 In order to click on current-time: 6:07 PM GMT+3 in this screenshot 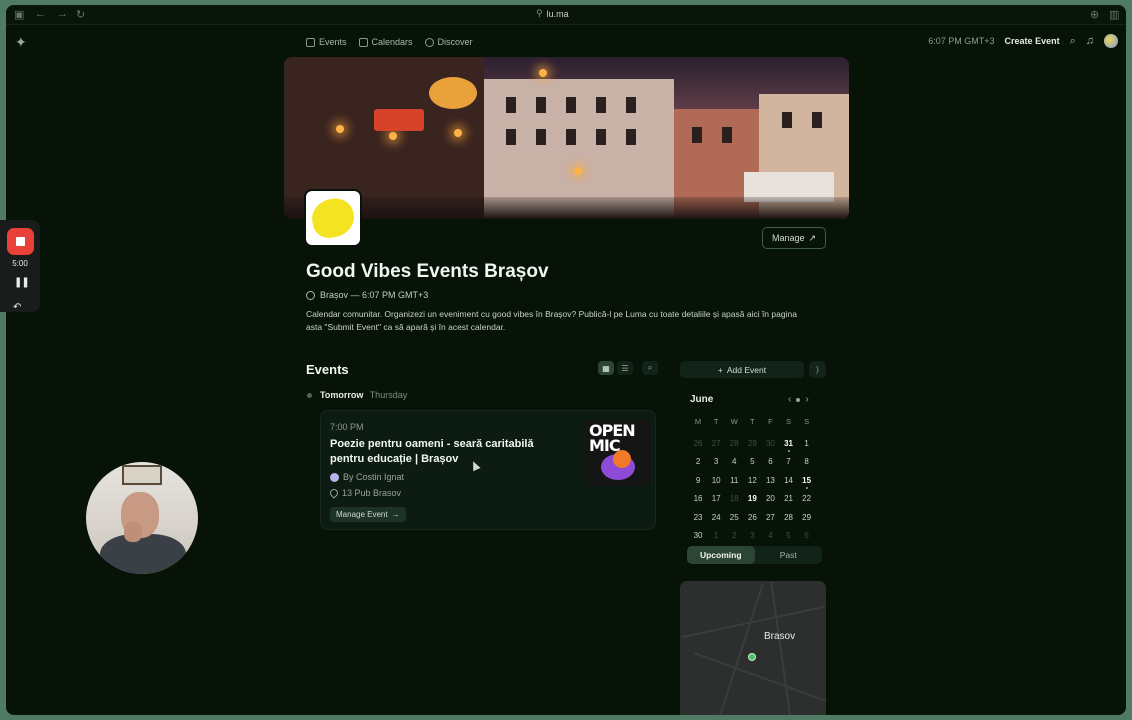, I will do `click(961, 41)`.